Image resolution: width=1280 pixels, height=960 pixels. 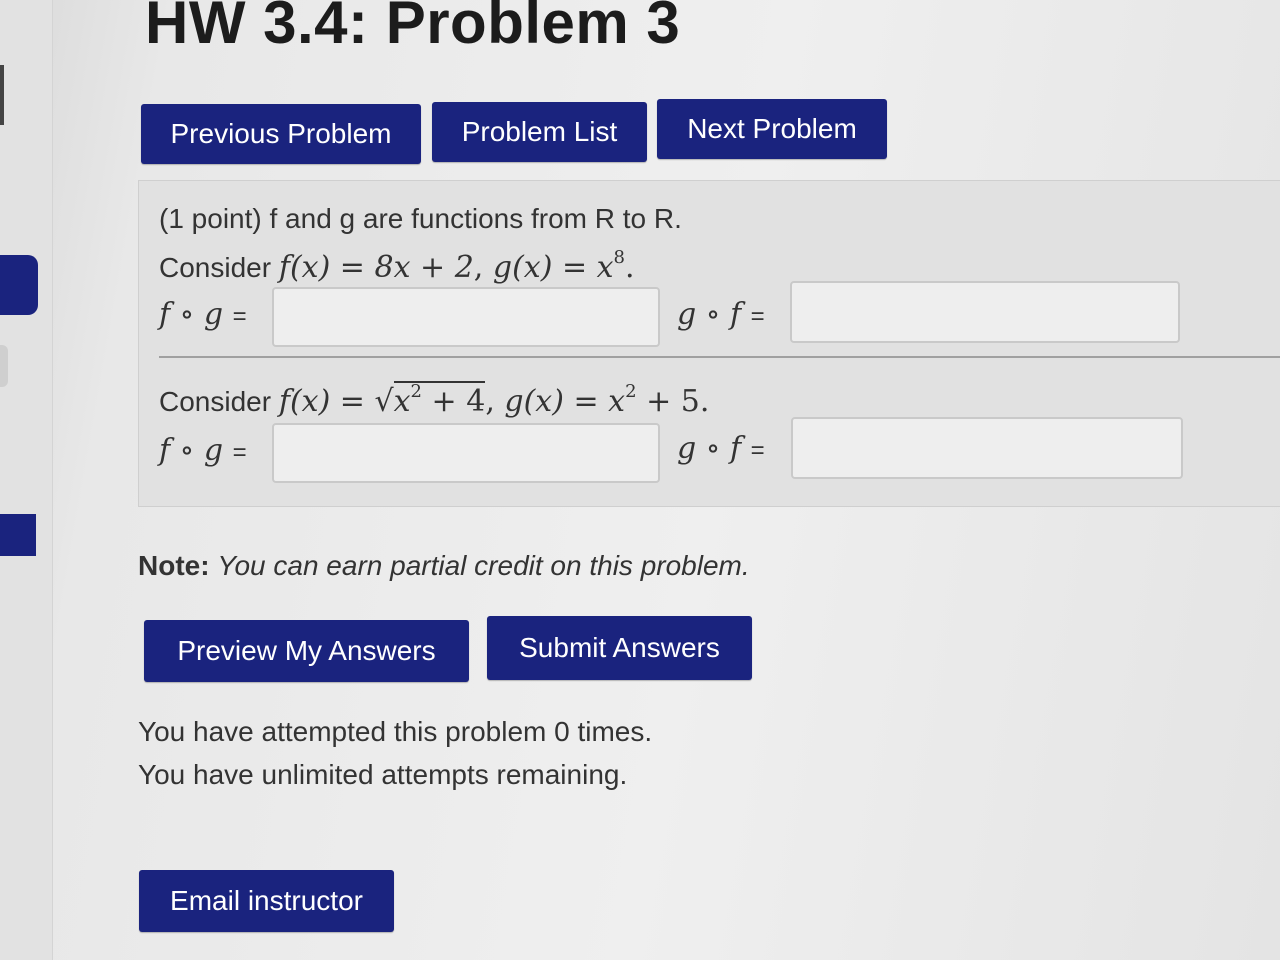 I want to click on part1-g-exponent: 8, so click(x=619, y=257).